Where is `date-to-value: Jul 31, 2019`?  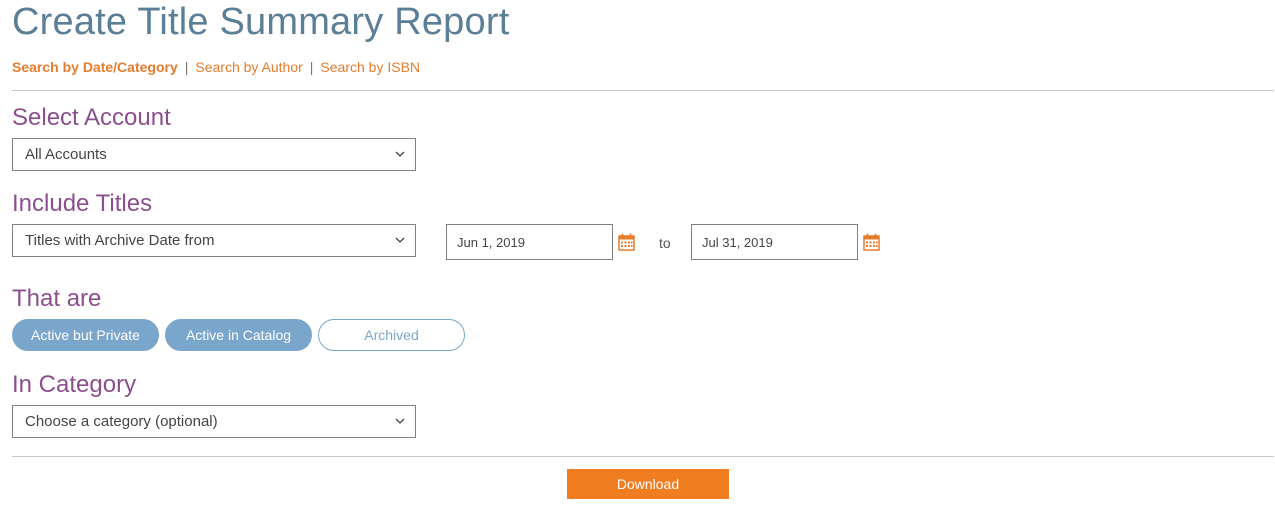
date-to-value: Jul 31, 2019 is located at coordinates (737, 242).